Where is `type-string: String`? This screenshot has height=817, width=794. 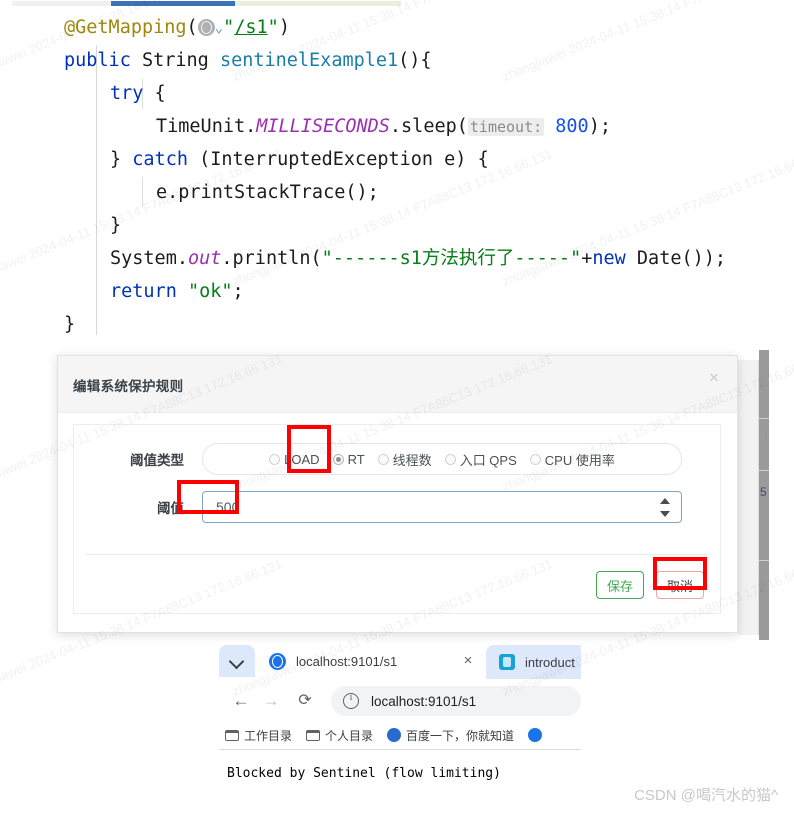
type-string: String is located at coordinates (175, 60).